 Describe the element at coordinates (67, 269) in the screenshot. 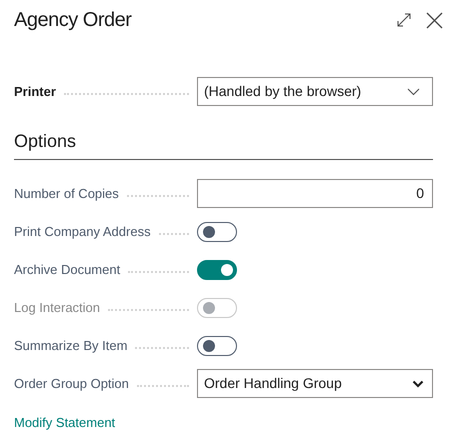

I see `field-label: Archive Document` at that location.